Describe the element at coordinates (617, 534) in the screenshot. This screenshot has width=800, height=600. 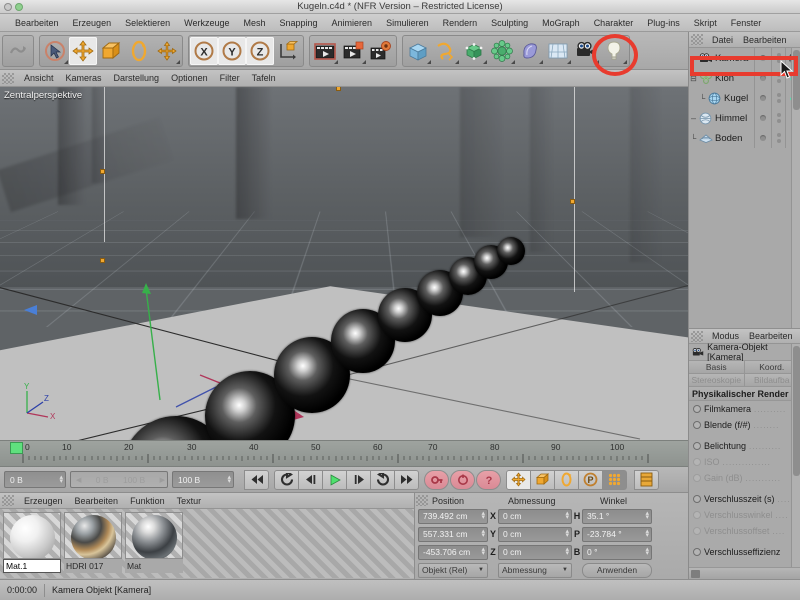
I see `angle-p-field: -23.784 ° ▴ ▾` at that location.